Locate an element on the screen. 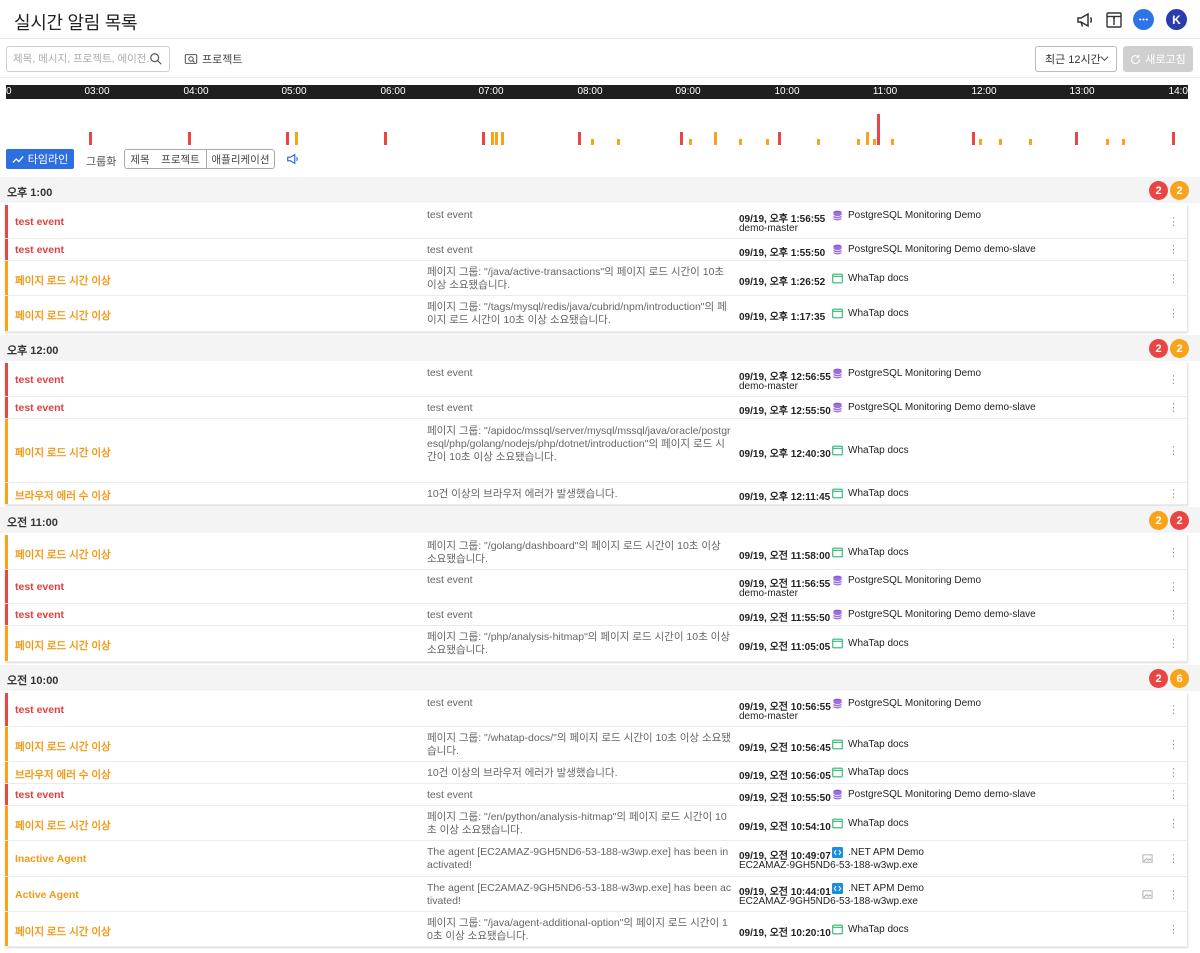  refresh-button: 새로고침 is located at coordinates (1158, 59).